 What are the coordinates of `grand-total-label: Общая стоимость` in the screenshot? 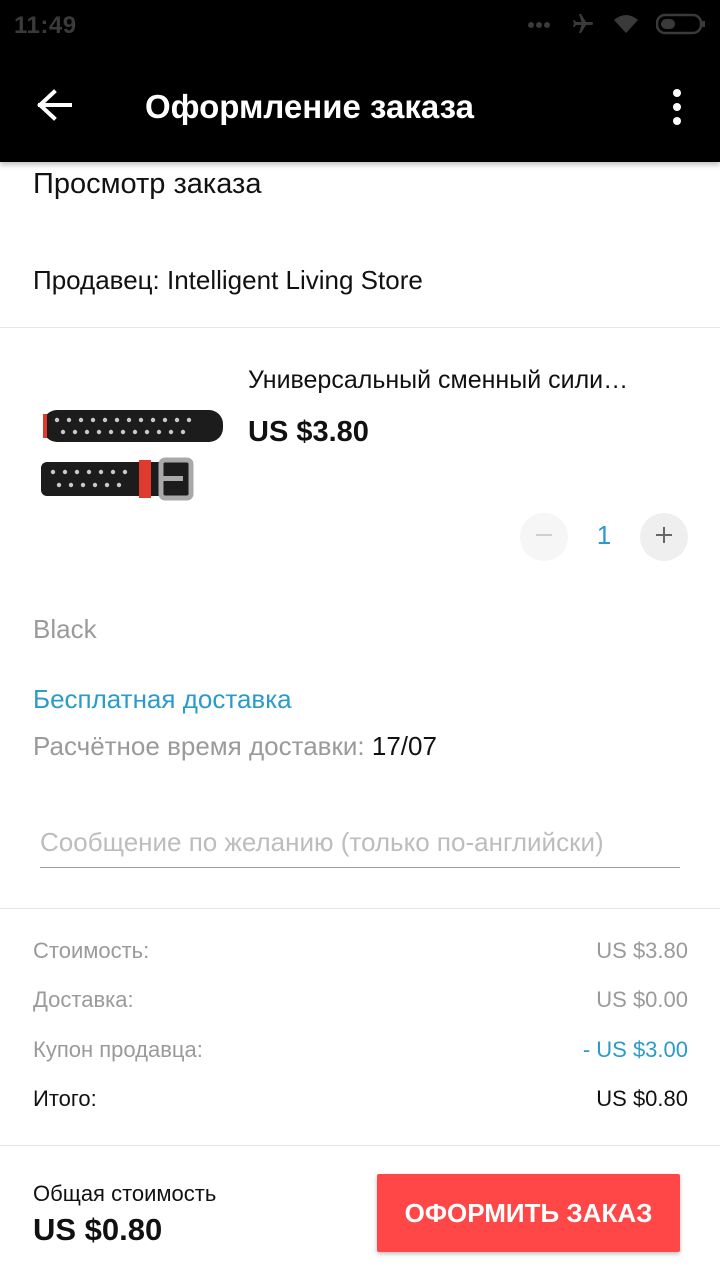 It's located at (125, 1193).